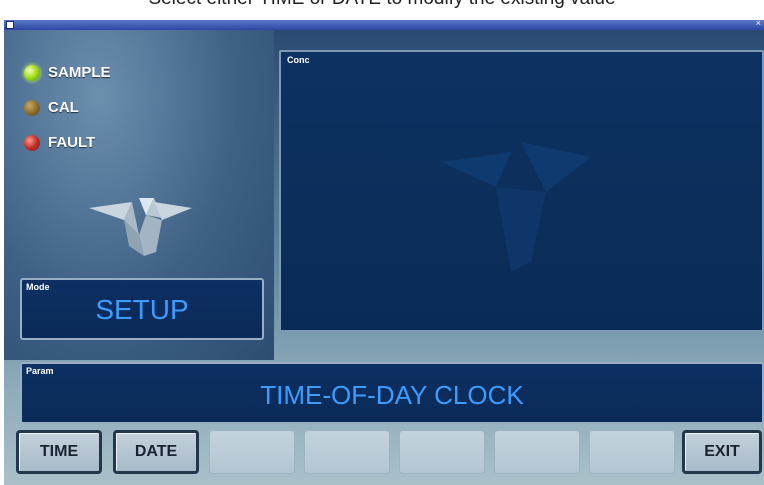 Image resolution: width=764 pixels, height=485 pixels. What do you see at coordinates (72, 142) in the screenshot?
I see `indicator-label: FAULT` at bounding box center [72, 142].